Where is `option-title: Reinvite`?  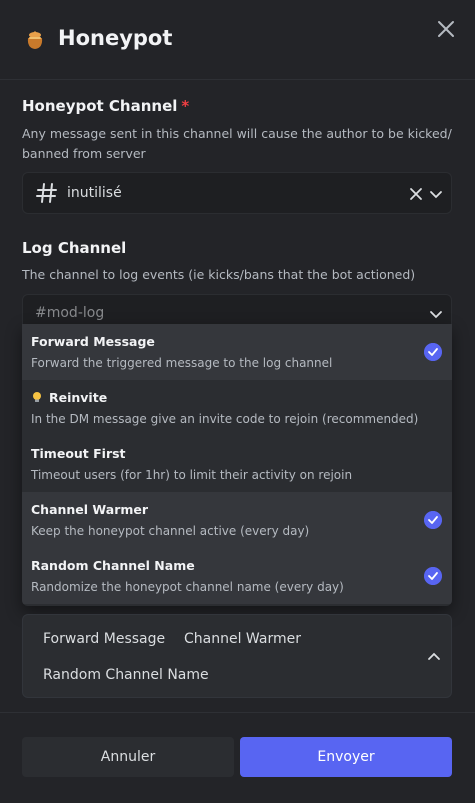
option-title: Reinvite is located at coordinates (69, 397).